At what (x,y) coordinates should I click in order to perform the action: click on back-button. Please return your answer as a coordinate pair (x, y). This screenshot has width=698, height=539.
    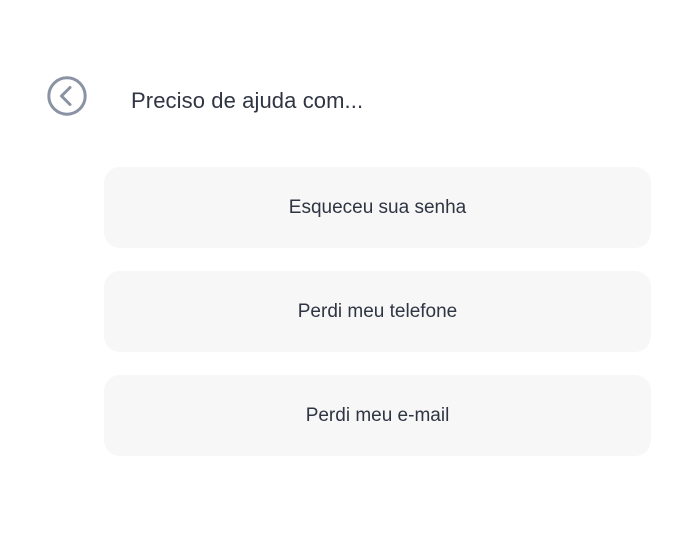
    Looking at the image, I should click on (67, 96).